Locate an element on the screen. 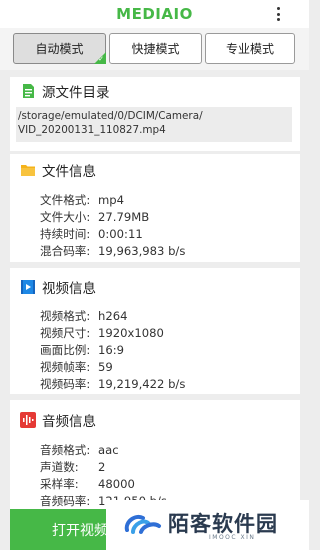 The height and width of the screenshot is (550, 320). info-row: 持续时间: 0:00:11 is located at coordinates (91, 234).